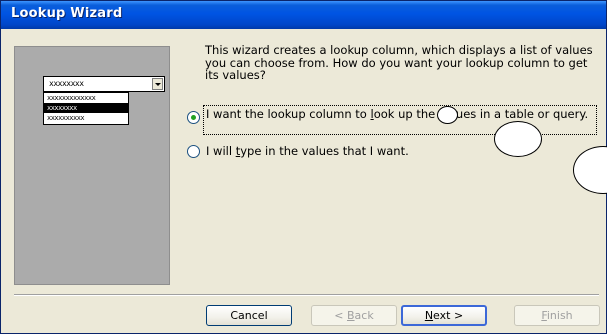 This screenshot has height=334, width=607. What do you see at coordinates (557, 315) in the screenshot?
I see `finish-button: Finish` at bounding box center [557, 315].